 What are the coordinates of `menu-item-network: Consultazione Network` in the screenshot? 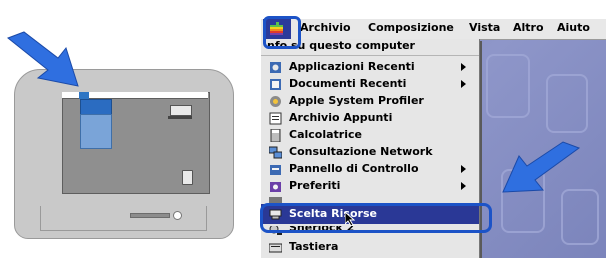 It's located at (370, 152).